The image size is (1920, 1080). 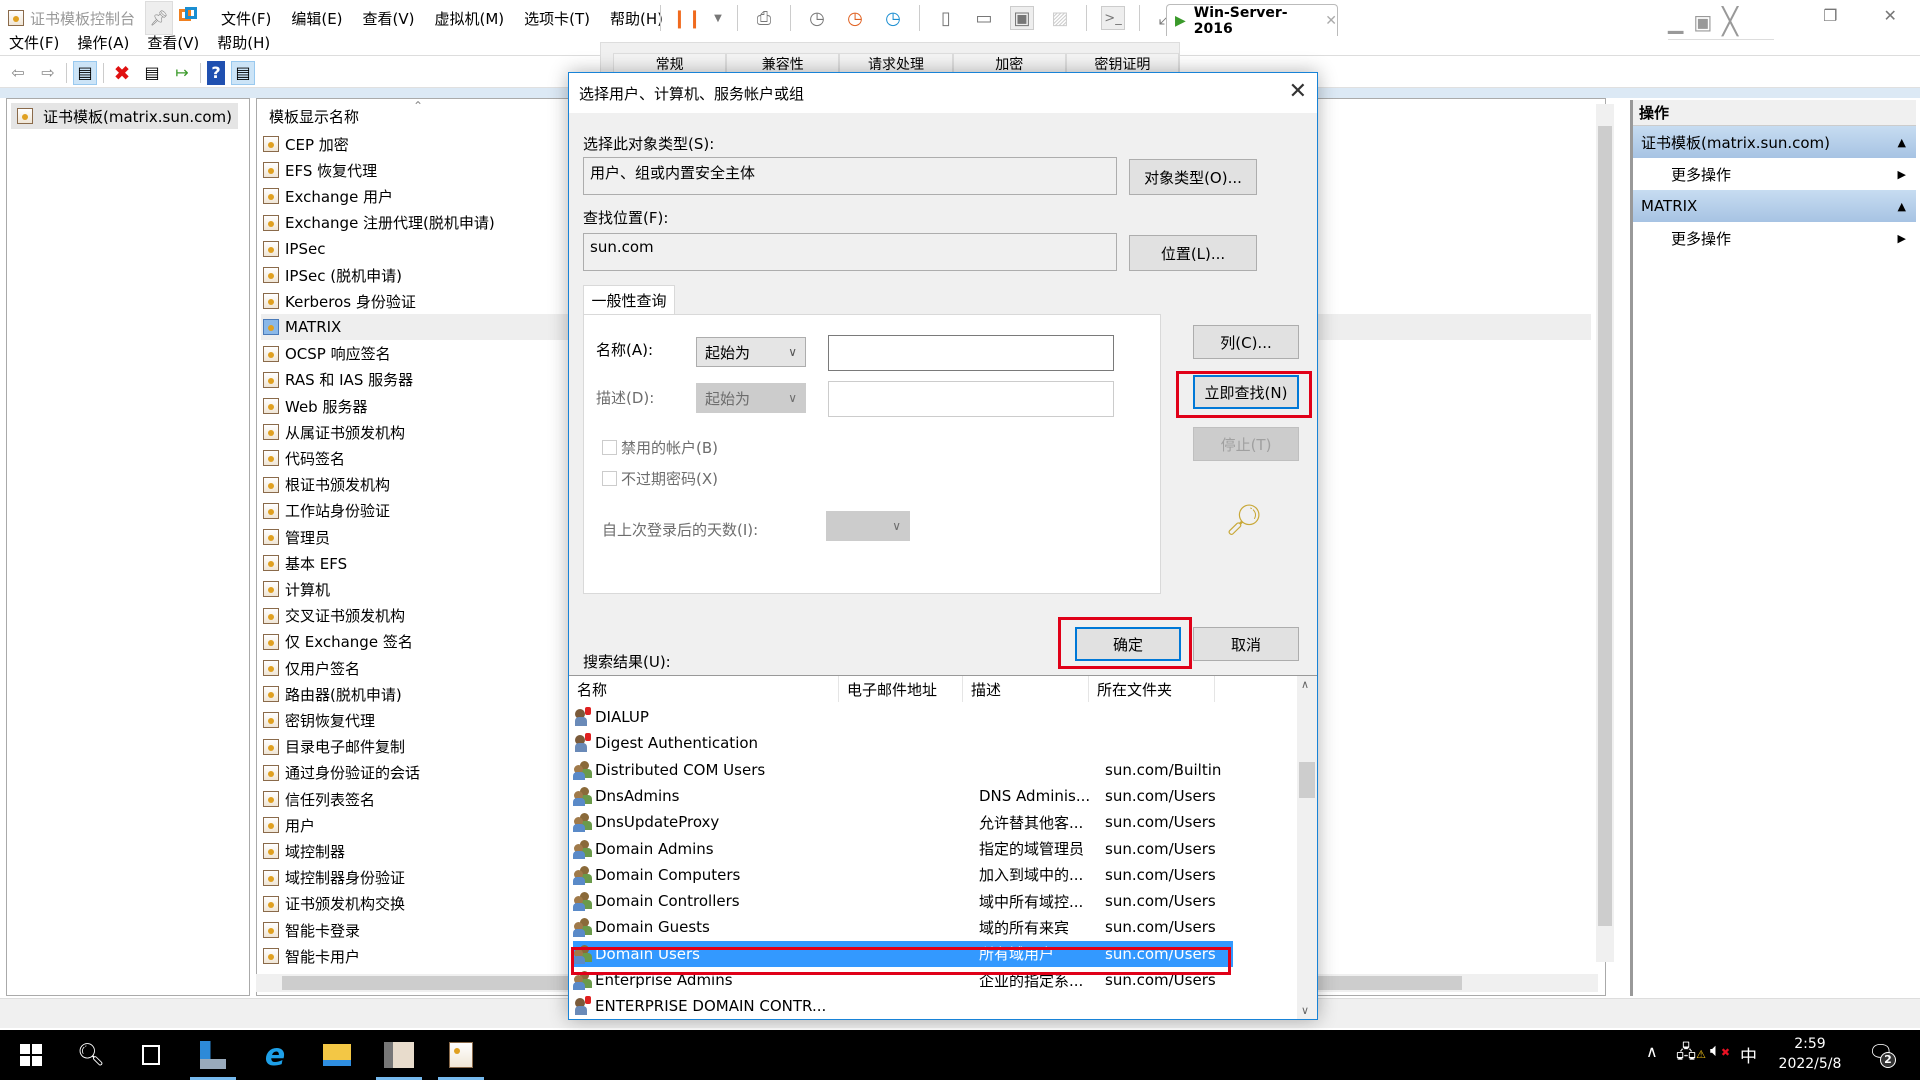 What do you see at coordinates (751, 352) in the screenshot?
I see `name-match-select: 起始为 ∨` at bounding box center [751, 352].